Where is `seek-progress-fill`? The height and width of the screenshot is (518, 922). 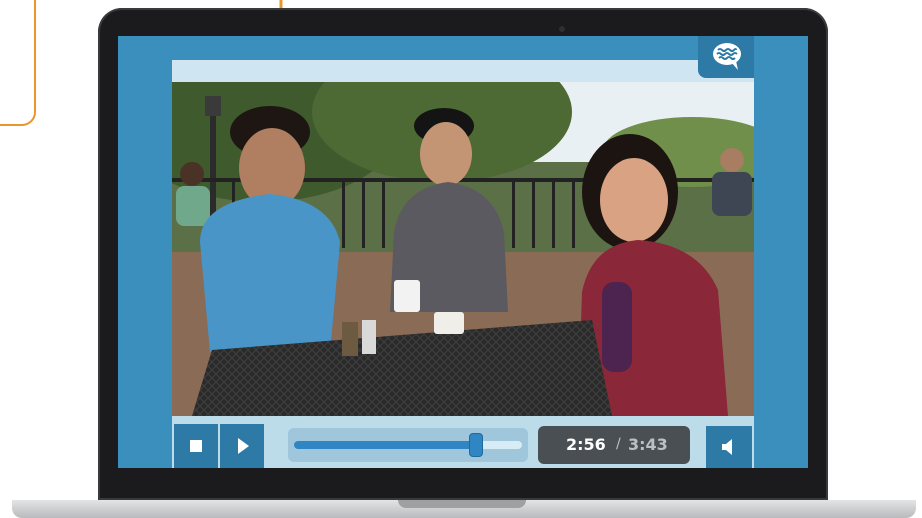 seek-progress-fill is located at coordinates (385, 445).